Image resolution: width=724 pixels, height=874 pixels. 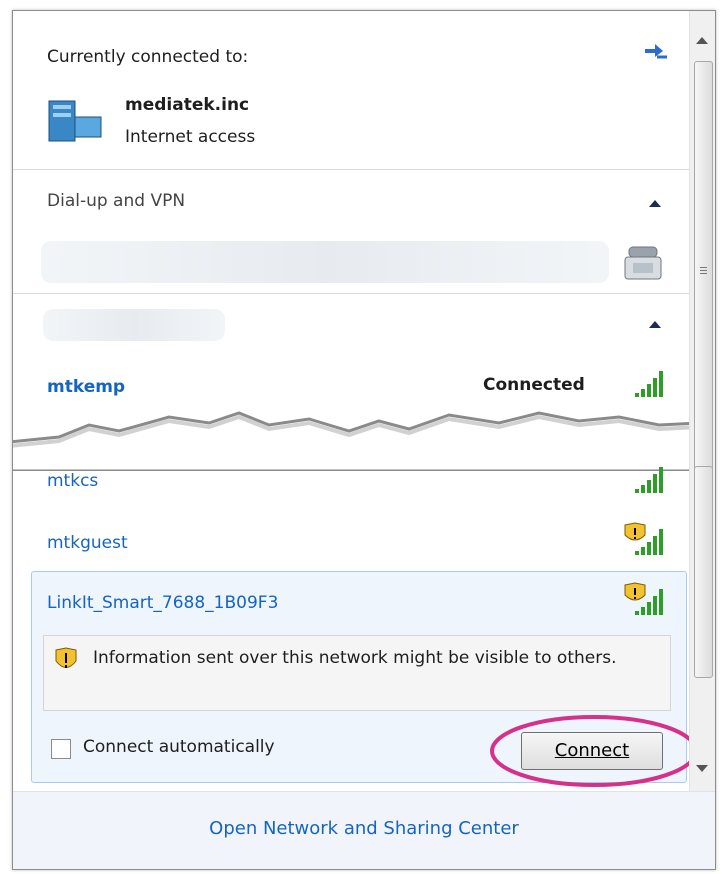 What do you see at coordinates (656, 52) in the screenshot?
I see `refresh-icon` at bounding box center [656, 52].